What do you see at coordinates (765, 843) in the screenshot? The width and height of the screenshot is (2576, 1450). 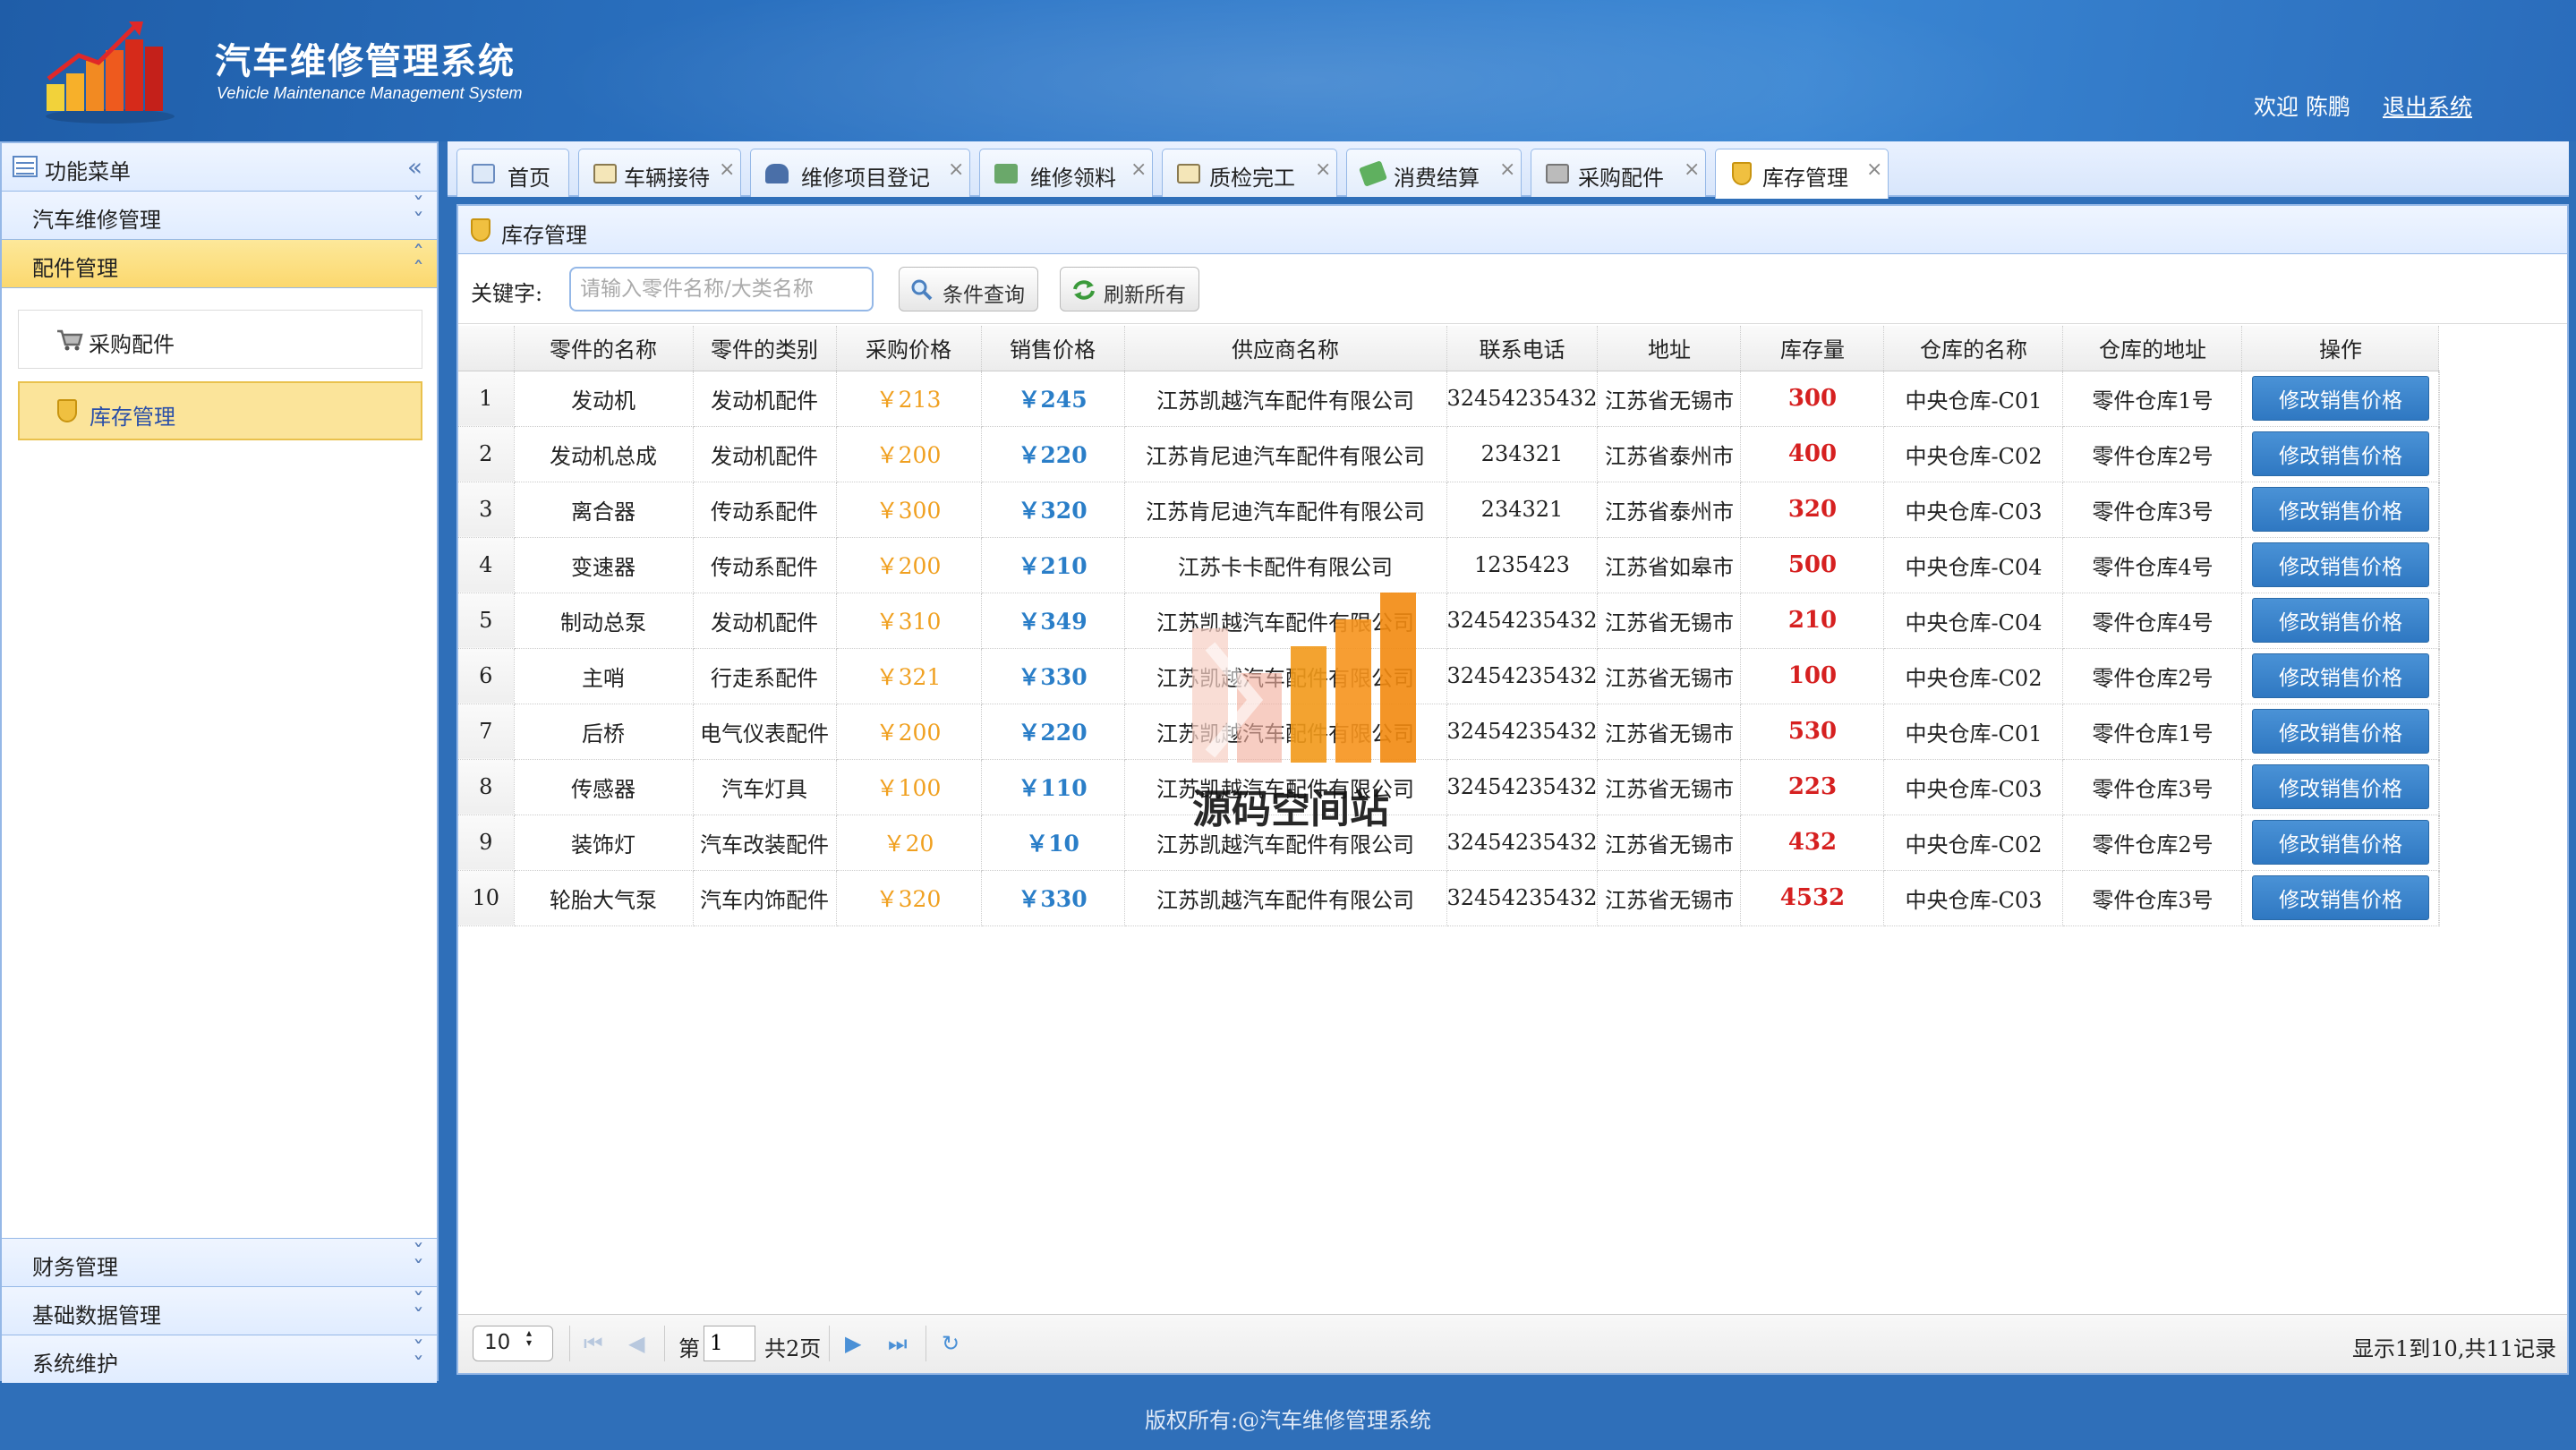 I see `cell-category: 汽车改装配件` at bounding box center [765, 843].